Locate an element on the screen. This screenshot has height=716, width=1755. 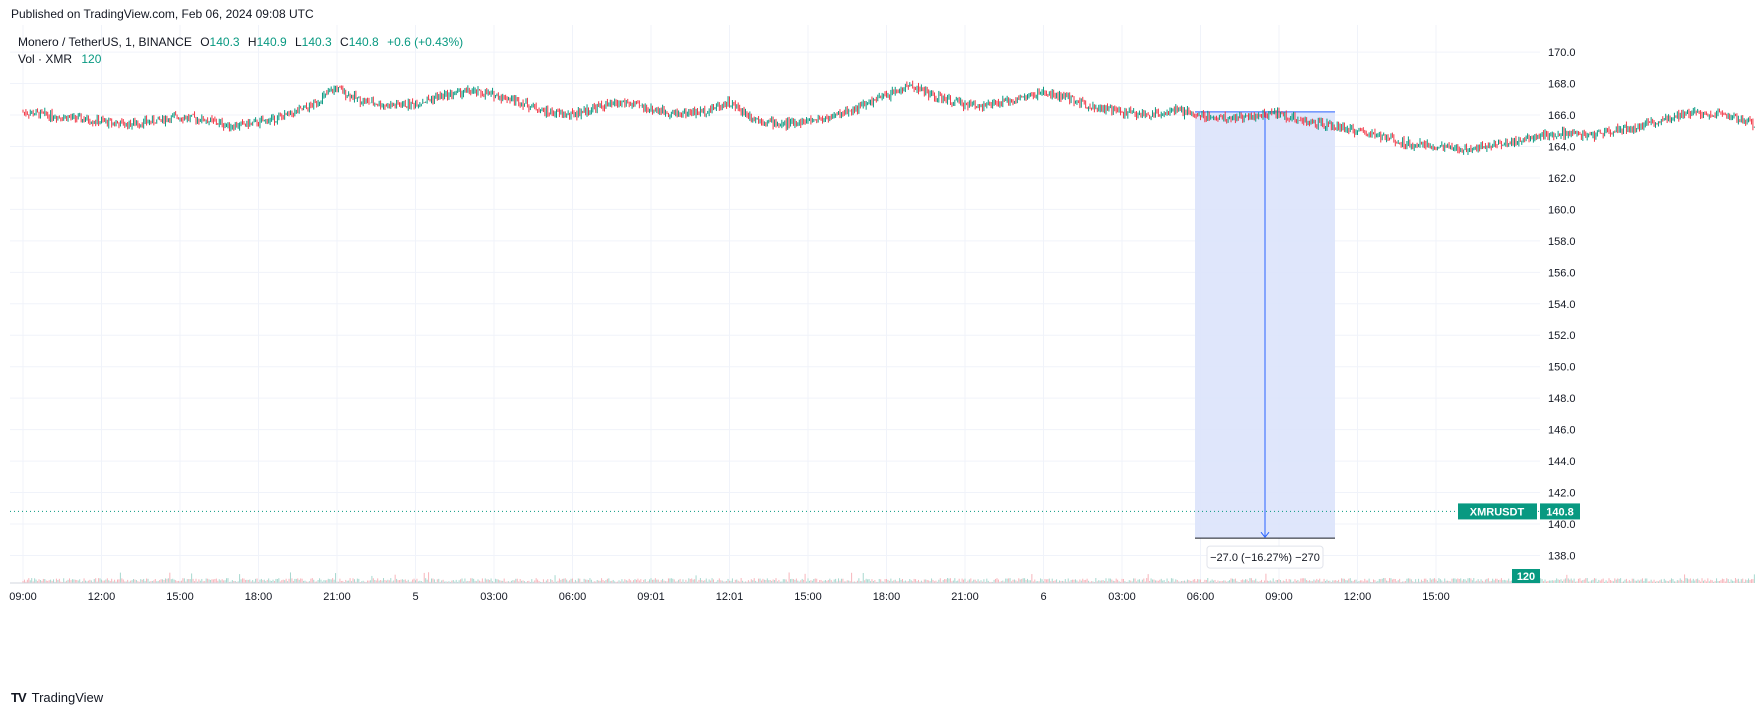
price-tick-label: 148.0 is located at coordinates (1562, 399).